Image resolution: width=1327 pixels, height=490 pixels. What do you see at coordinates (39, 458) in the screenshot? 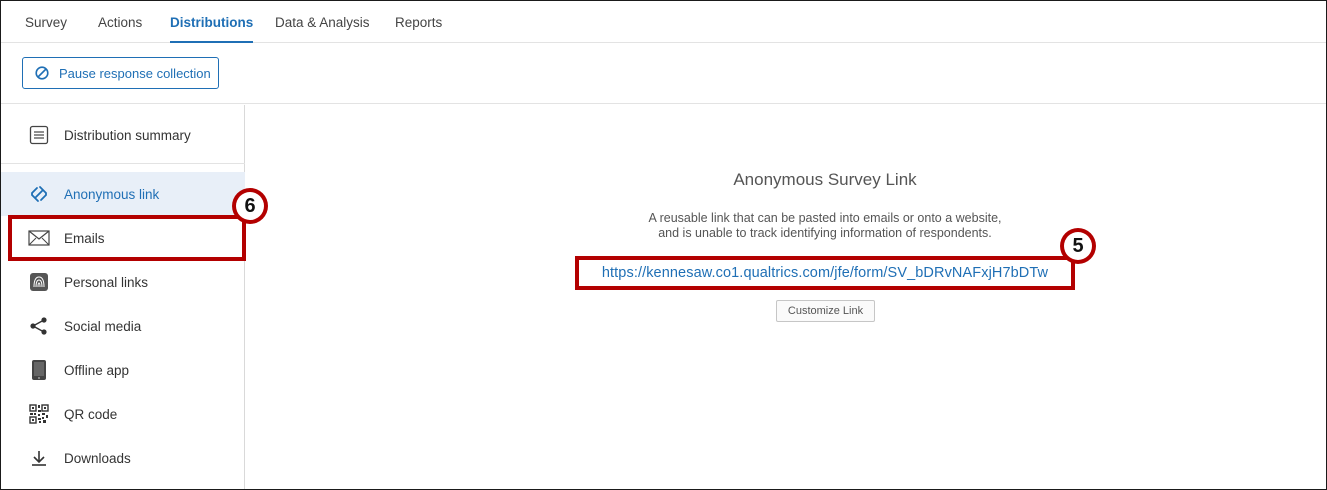
I see `download-icon` at bounding box center [39, 458].